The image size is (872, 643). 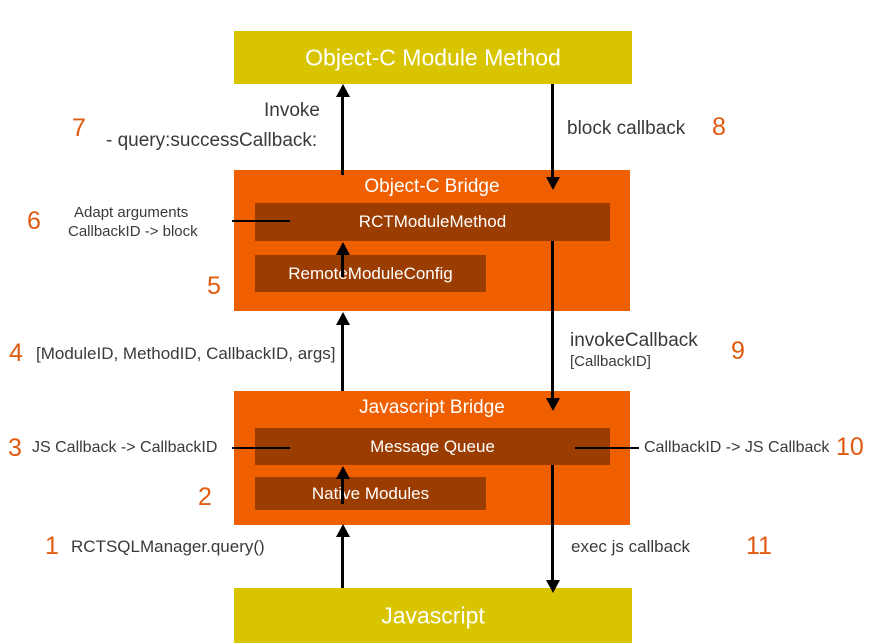 I want to click on step-label-6-line2: CallbackID -> block, so click(x=133, y=231).